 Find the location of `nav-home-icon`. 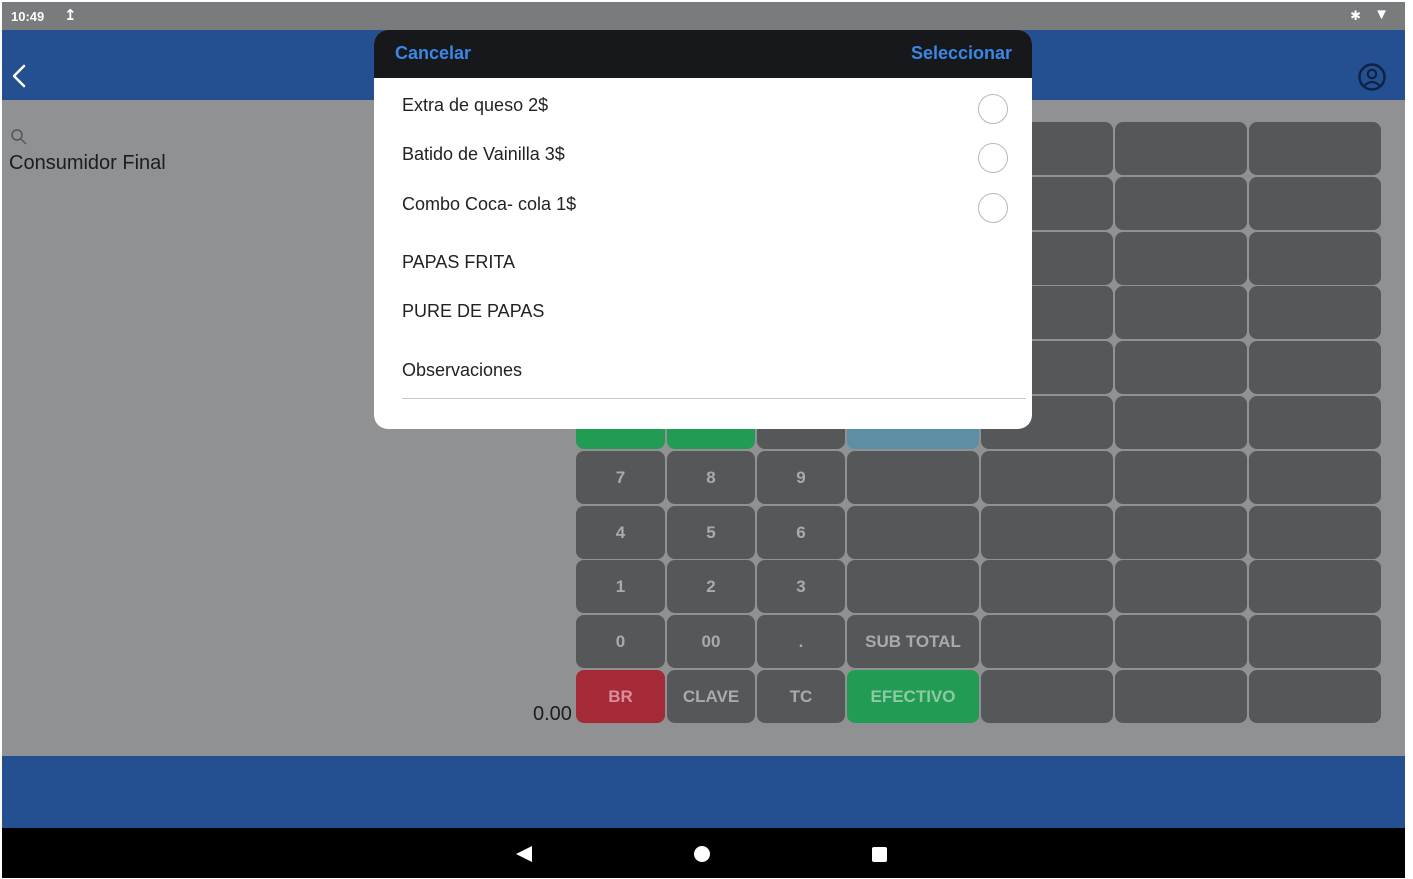

nav-home-icon is located at coordinates (702, 854).